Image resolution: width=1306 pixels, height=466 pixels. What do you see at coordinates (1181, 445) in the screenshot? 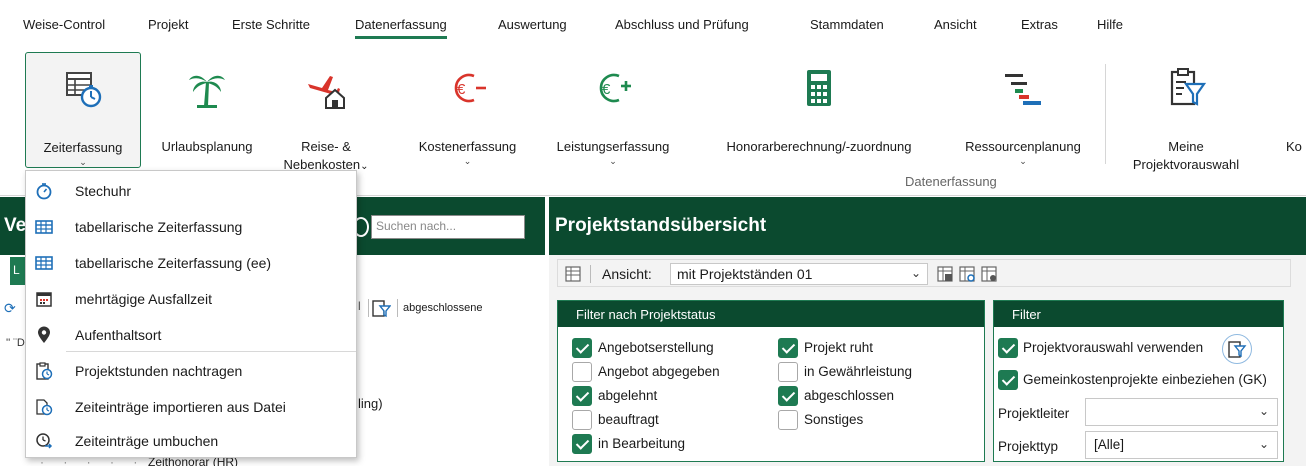
I see `projekttyp-select: [Alle] ⌄` at bounding box center [1181, 445].